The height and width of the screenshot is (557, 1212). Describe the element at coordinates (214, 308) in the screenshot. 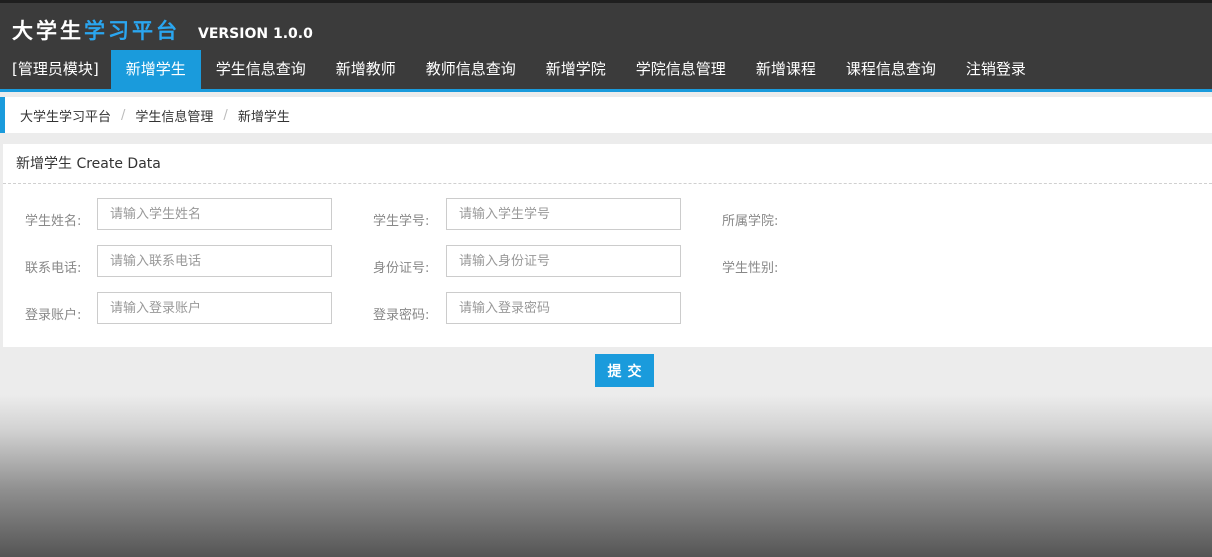

I see `account-input` at that location.